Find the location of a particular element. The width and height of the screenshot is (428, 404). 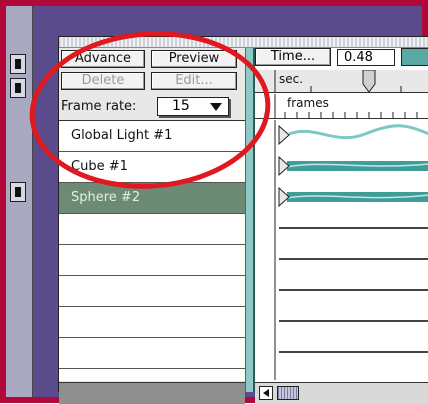

seconds-ruler: sec. is located at coordinates (341, 81).